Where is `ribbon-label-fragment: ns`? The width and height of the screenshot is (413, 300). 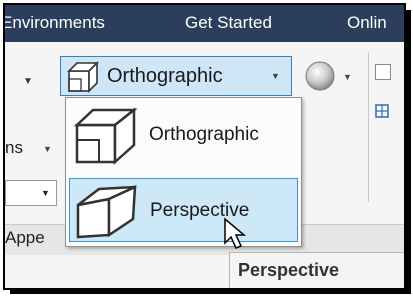 ribbon-label-fragment: ns is located at coordinates (14, 147).